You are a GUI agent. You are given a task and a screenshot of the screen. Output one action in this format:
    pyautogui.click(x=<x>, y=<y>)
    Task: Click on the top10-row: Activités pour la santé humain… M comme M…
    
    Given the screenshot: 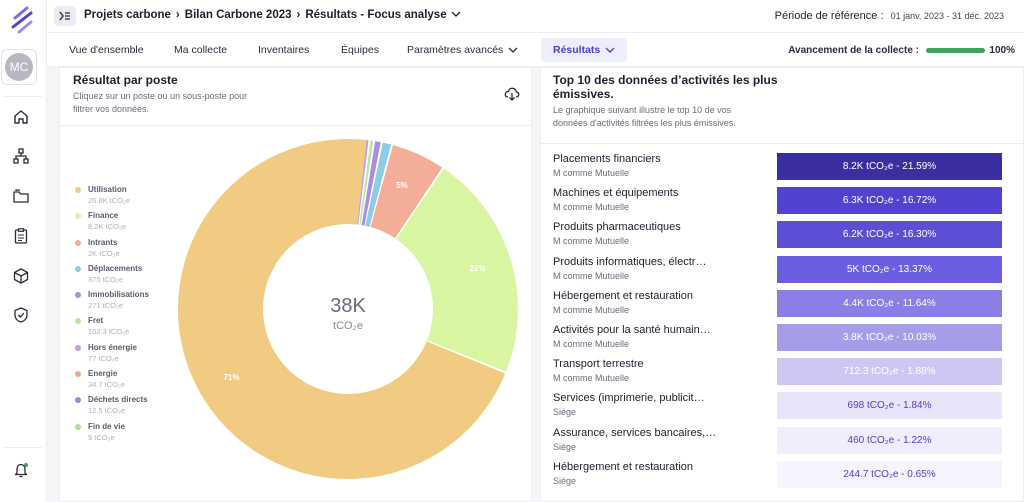 What is the action you would take?
    pyautogui.click(x=777, y=341)
    